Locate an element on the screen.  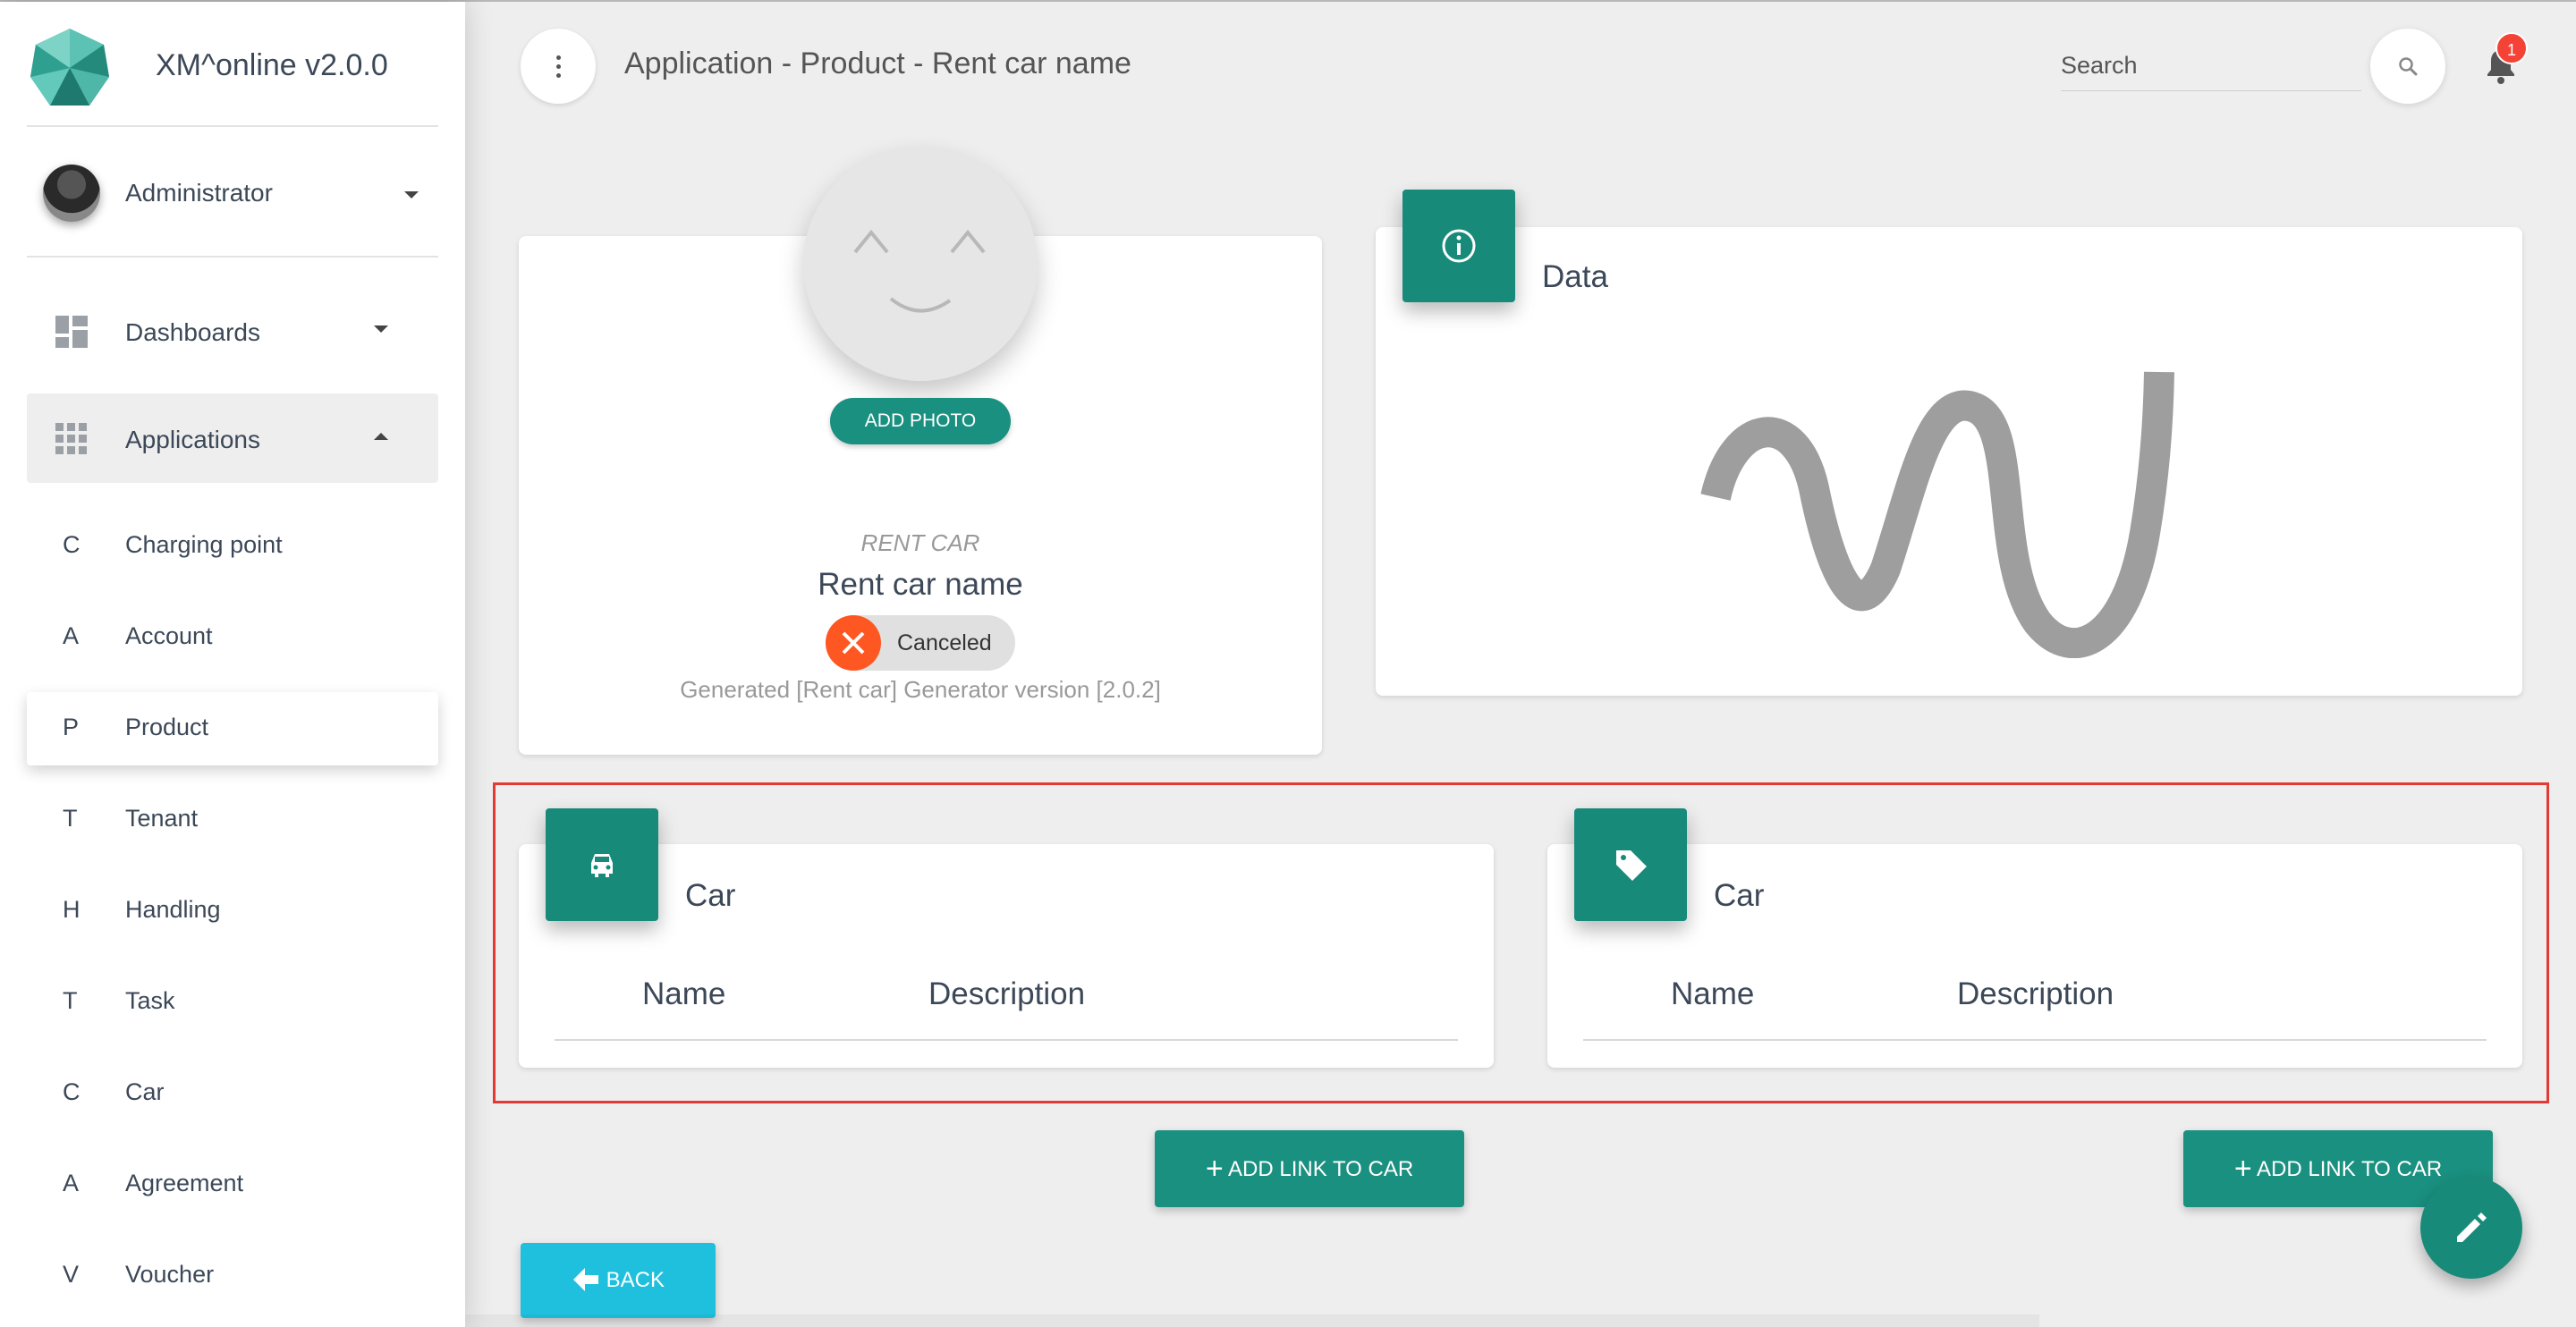
nav-item-label: Car is located at coordinates (145, 1091).